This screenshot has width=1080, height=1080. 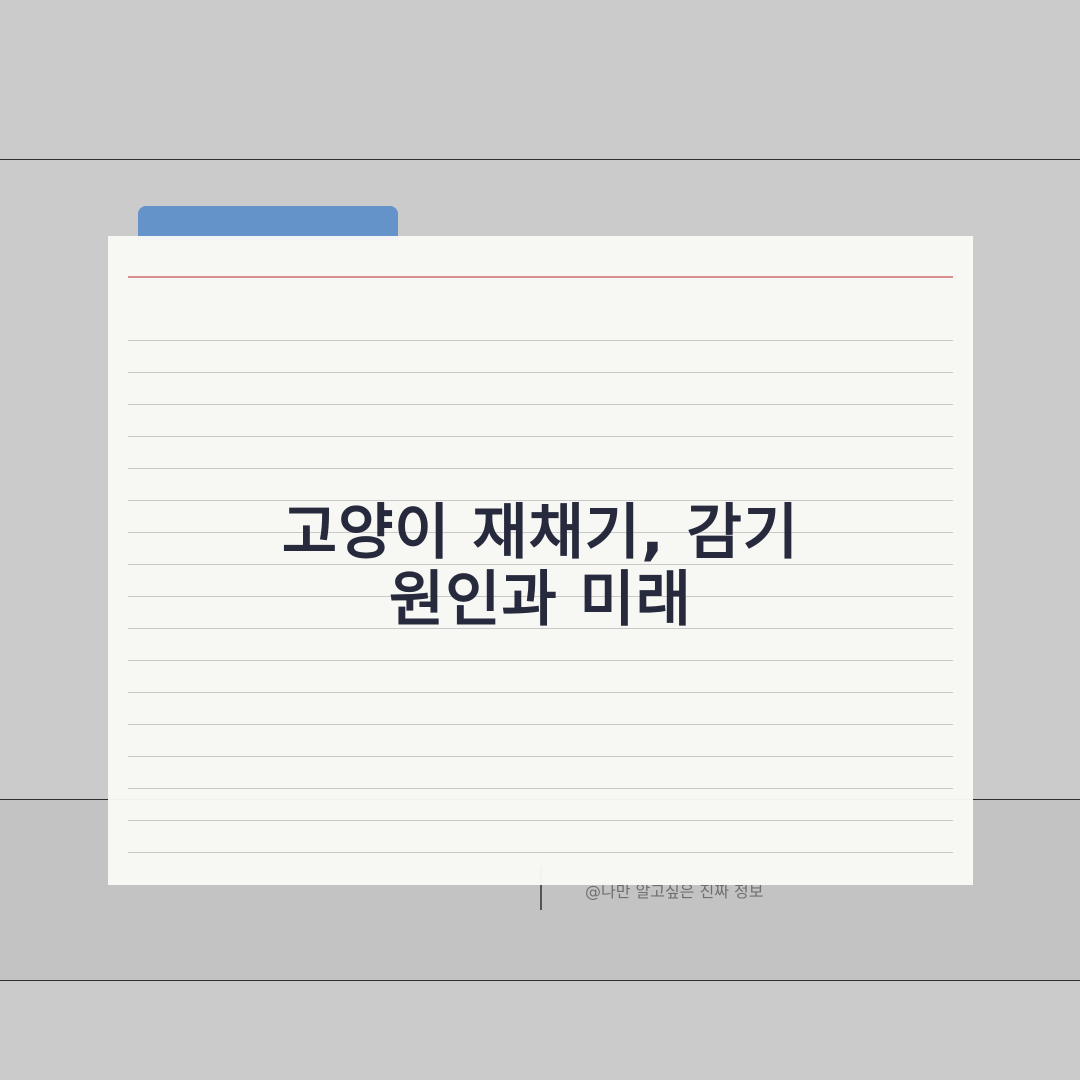 I want to click on folder-tab, so click(x=268, y=223).